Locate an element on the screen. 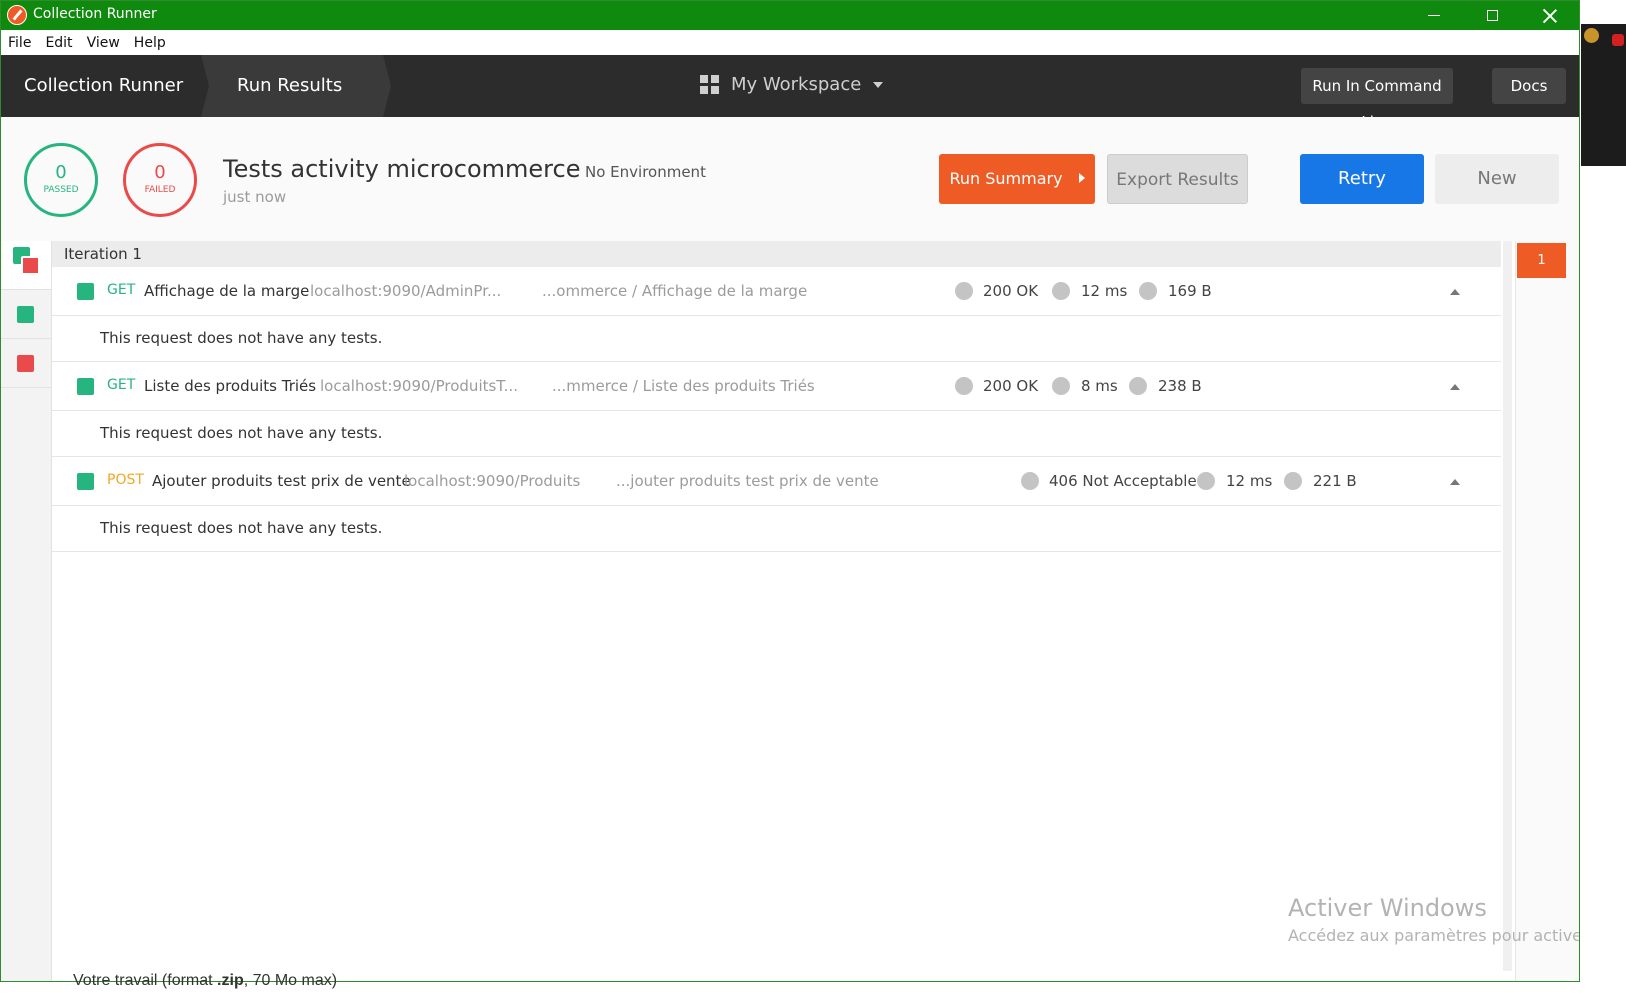  menu-view: View is located at coordinates (103, 43).